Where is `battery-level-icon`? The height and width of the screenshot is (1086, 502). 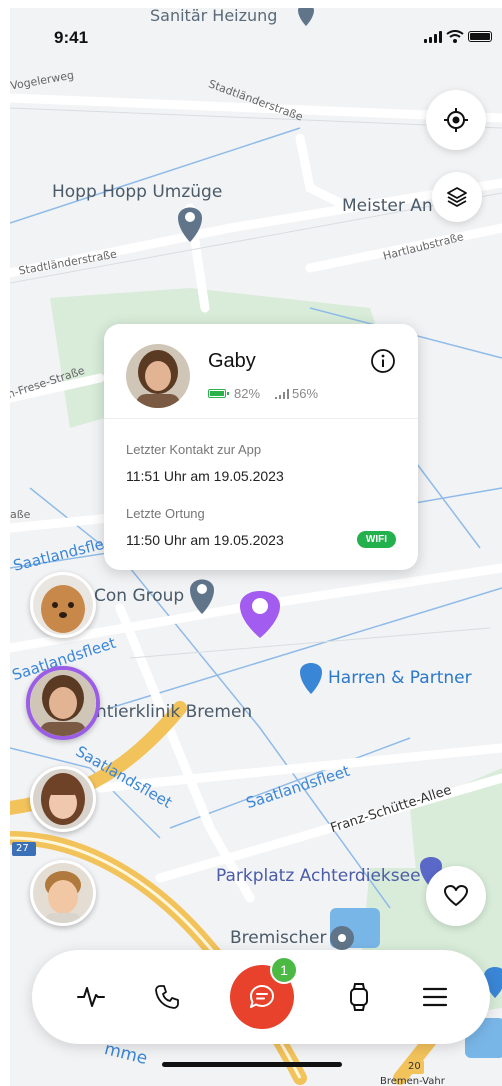 battery-level-icon is located at coordinates (218, 393).